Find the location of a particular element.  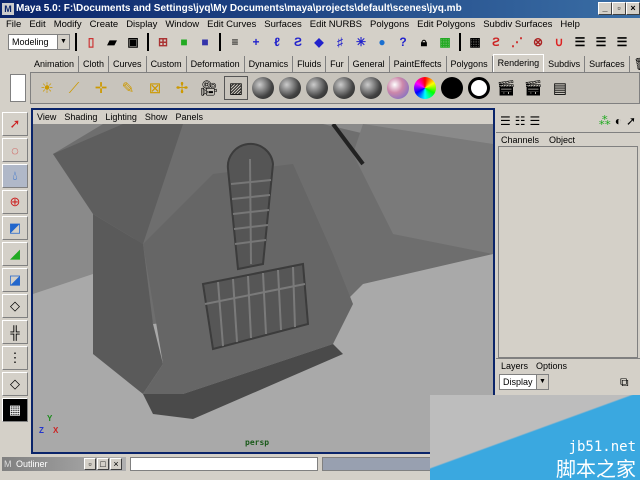

tab-fluids: Fluids is located at coordinates (310, 64).